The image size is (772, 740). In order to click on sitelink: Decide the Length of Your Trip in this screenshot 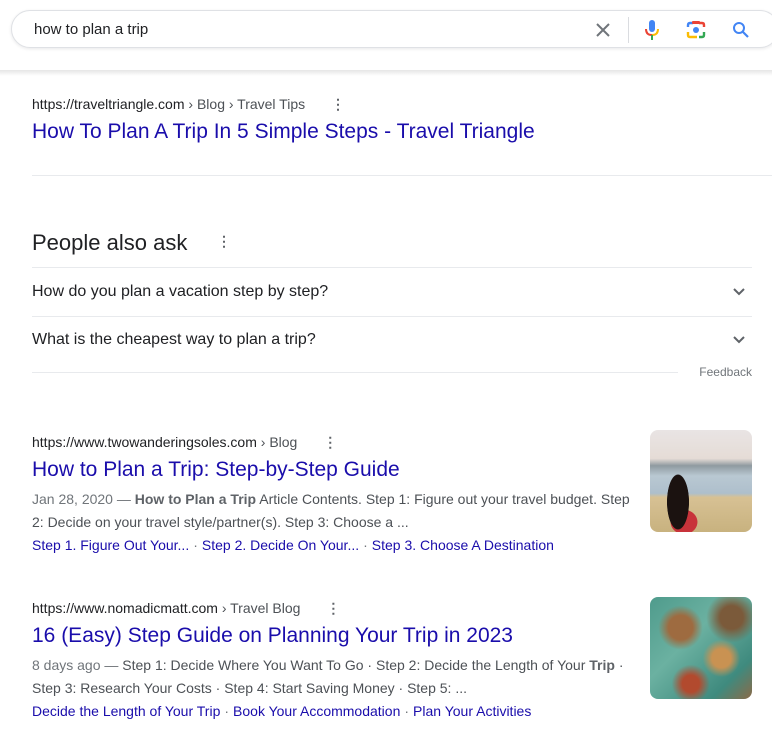, I will do `click(126, 711)`.